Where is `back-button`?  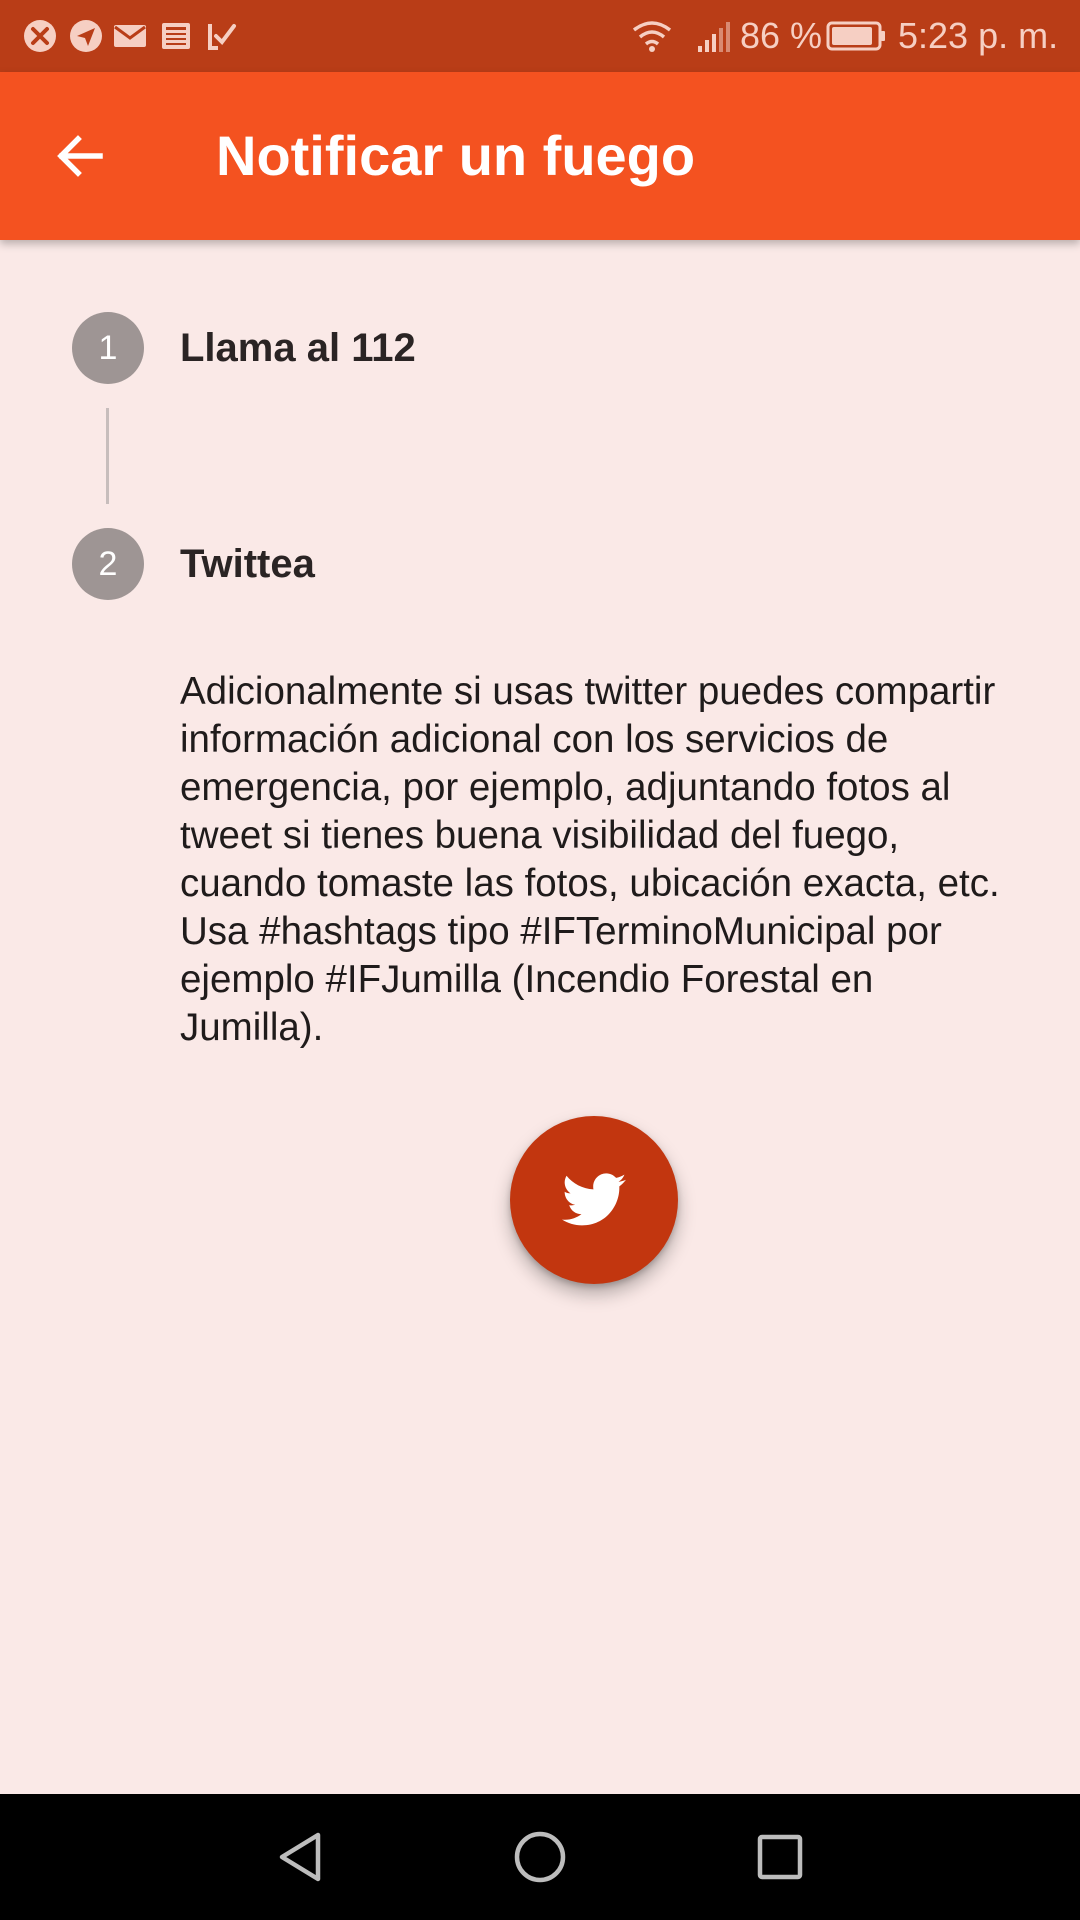 back-button is located at coordinates (80, 156).